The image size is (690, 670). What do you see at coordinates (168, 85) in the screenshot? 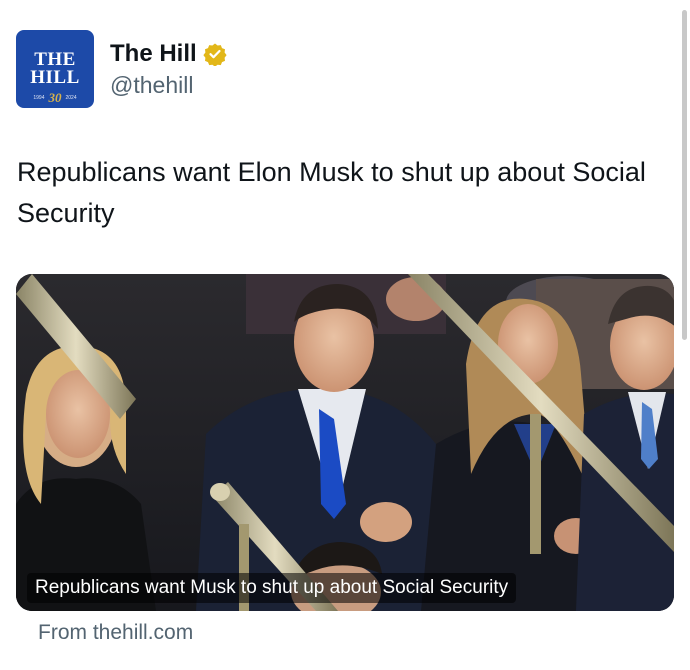
I see `account-handle: @thehill` at bounding box center [168, 85].